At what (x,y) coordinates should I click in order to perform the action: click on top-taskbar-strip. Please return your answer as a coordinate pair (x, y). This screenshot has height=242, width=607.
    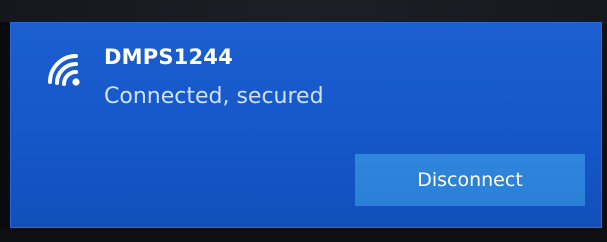
    Looking at the image, I should click on (303, 12).